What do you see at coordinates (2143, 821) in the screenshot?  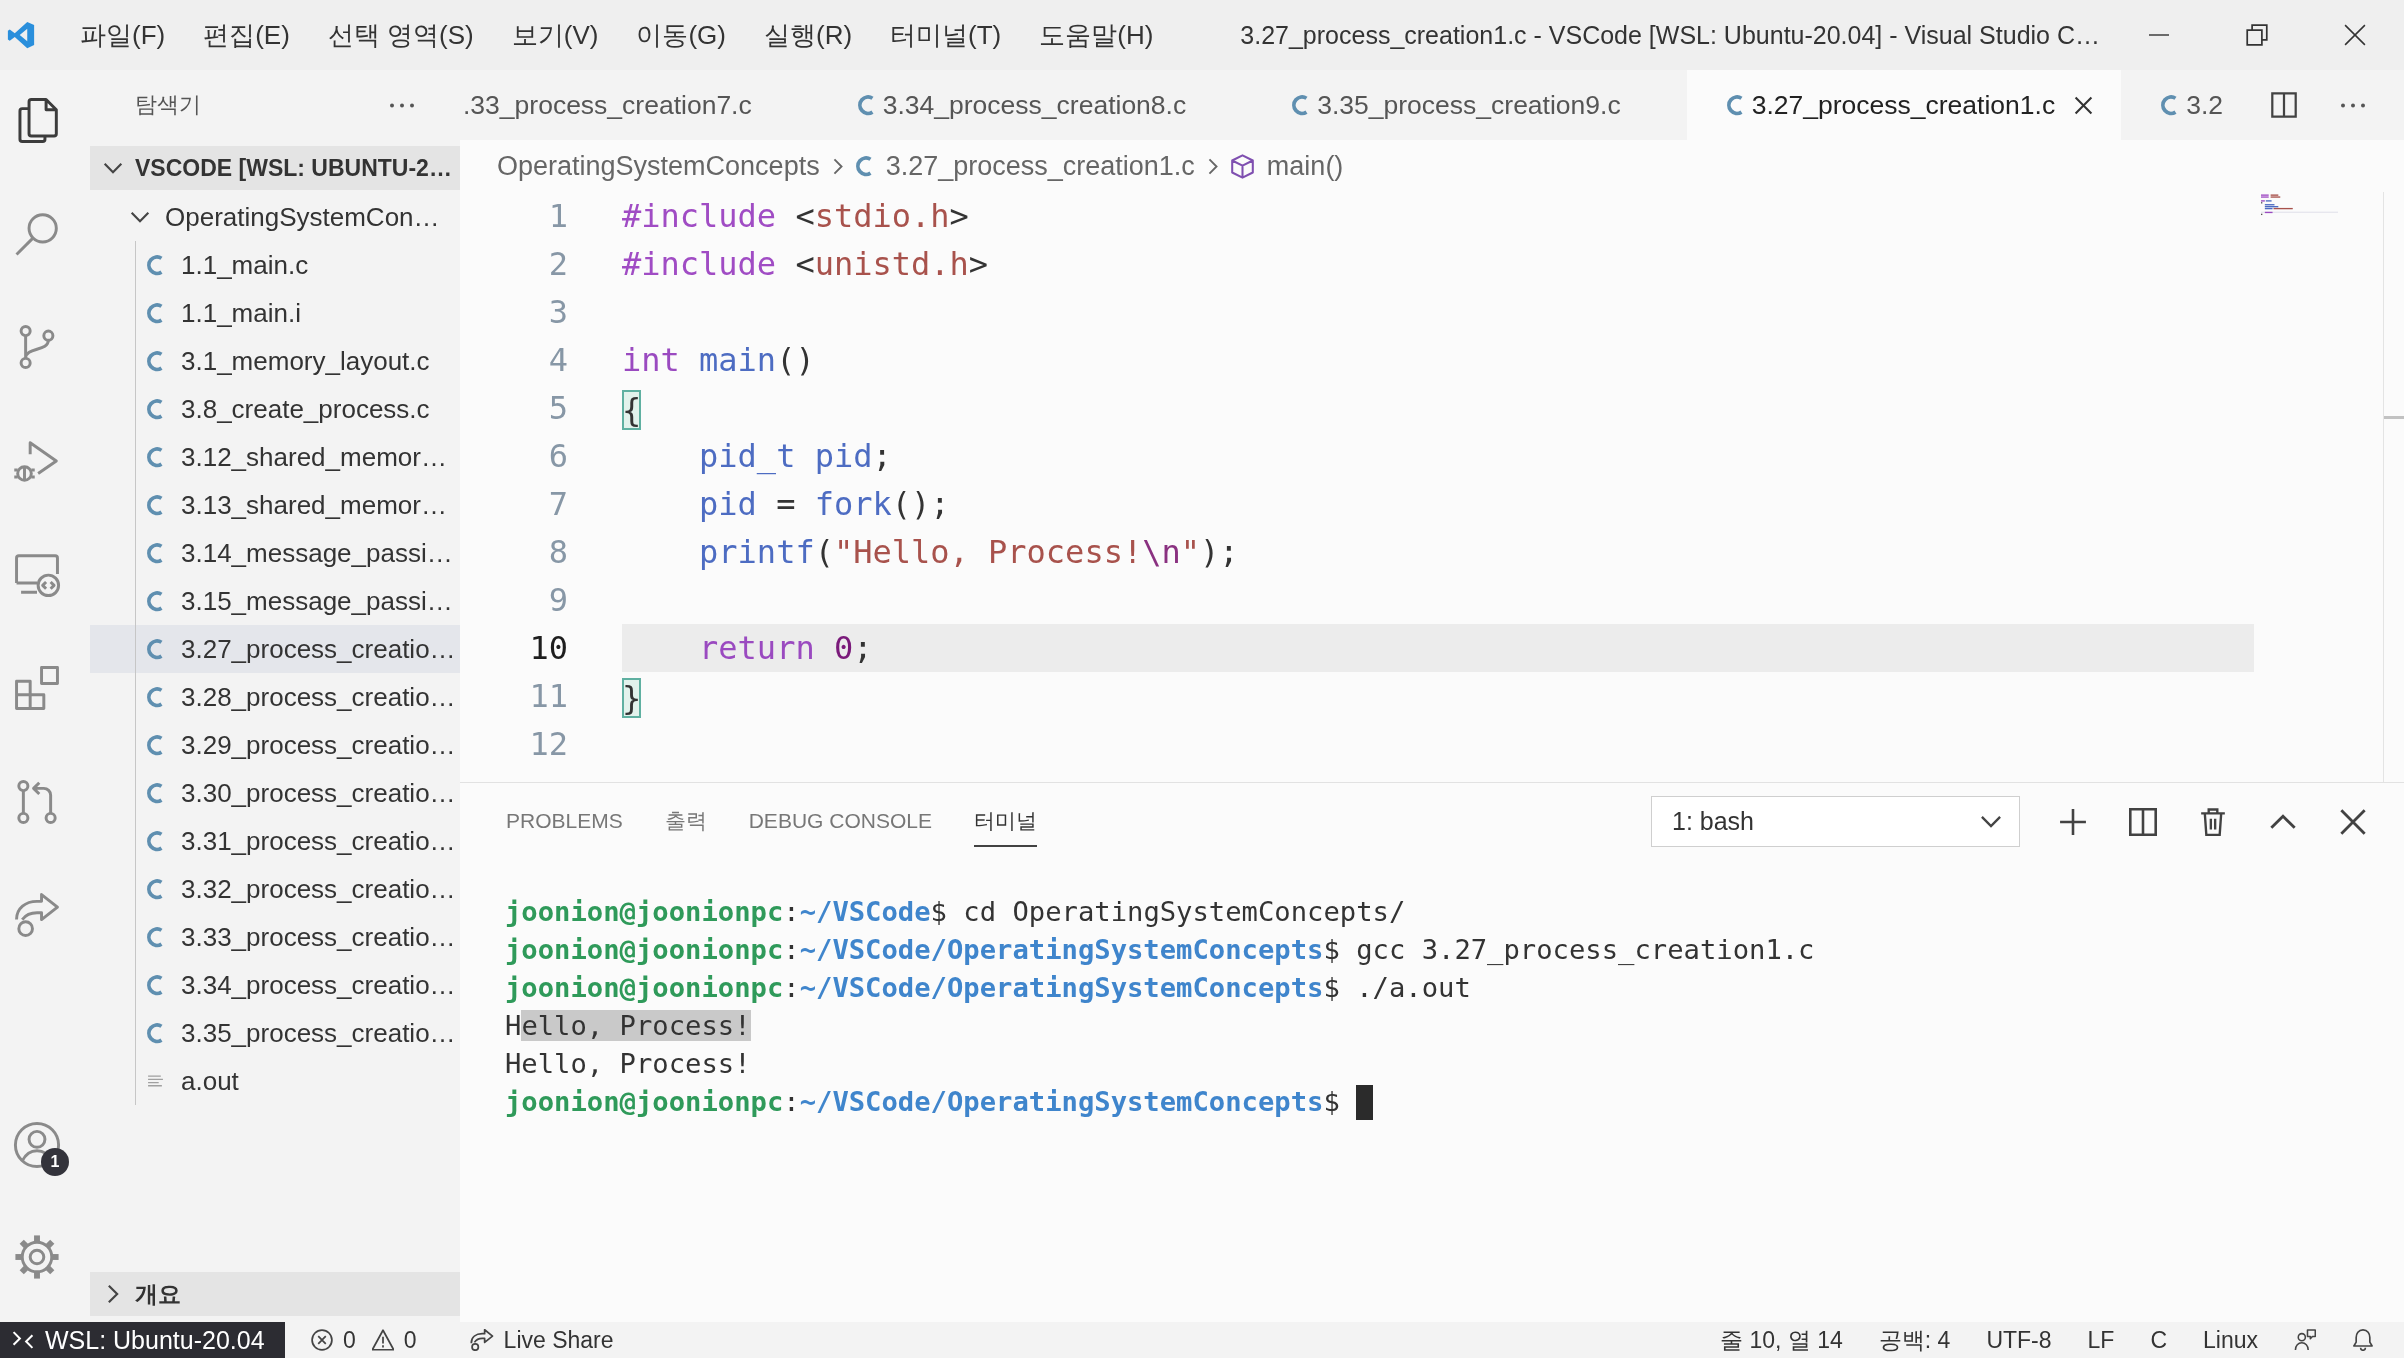 I see `split-icon` at bounding box center [2143, 821].